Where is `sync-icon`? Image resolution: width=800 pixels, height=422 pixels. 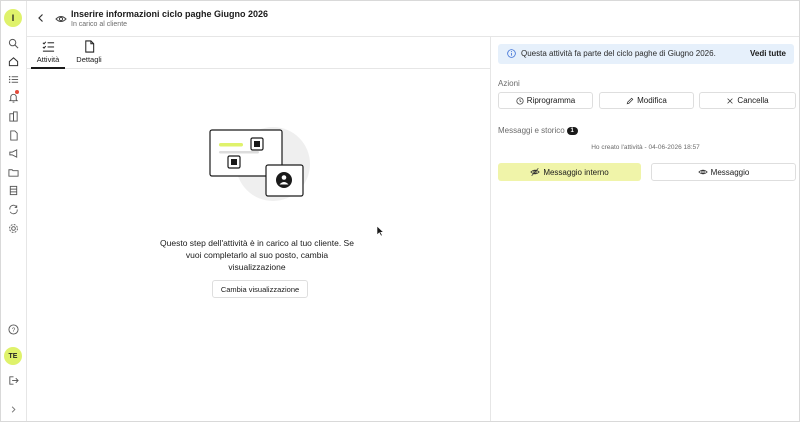
sync-icon is located at coordinates (13, 209).